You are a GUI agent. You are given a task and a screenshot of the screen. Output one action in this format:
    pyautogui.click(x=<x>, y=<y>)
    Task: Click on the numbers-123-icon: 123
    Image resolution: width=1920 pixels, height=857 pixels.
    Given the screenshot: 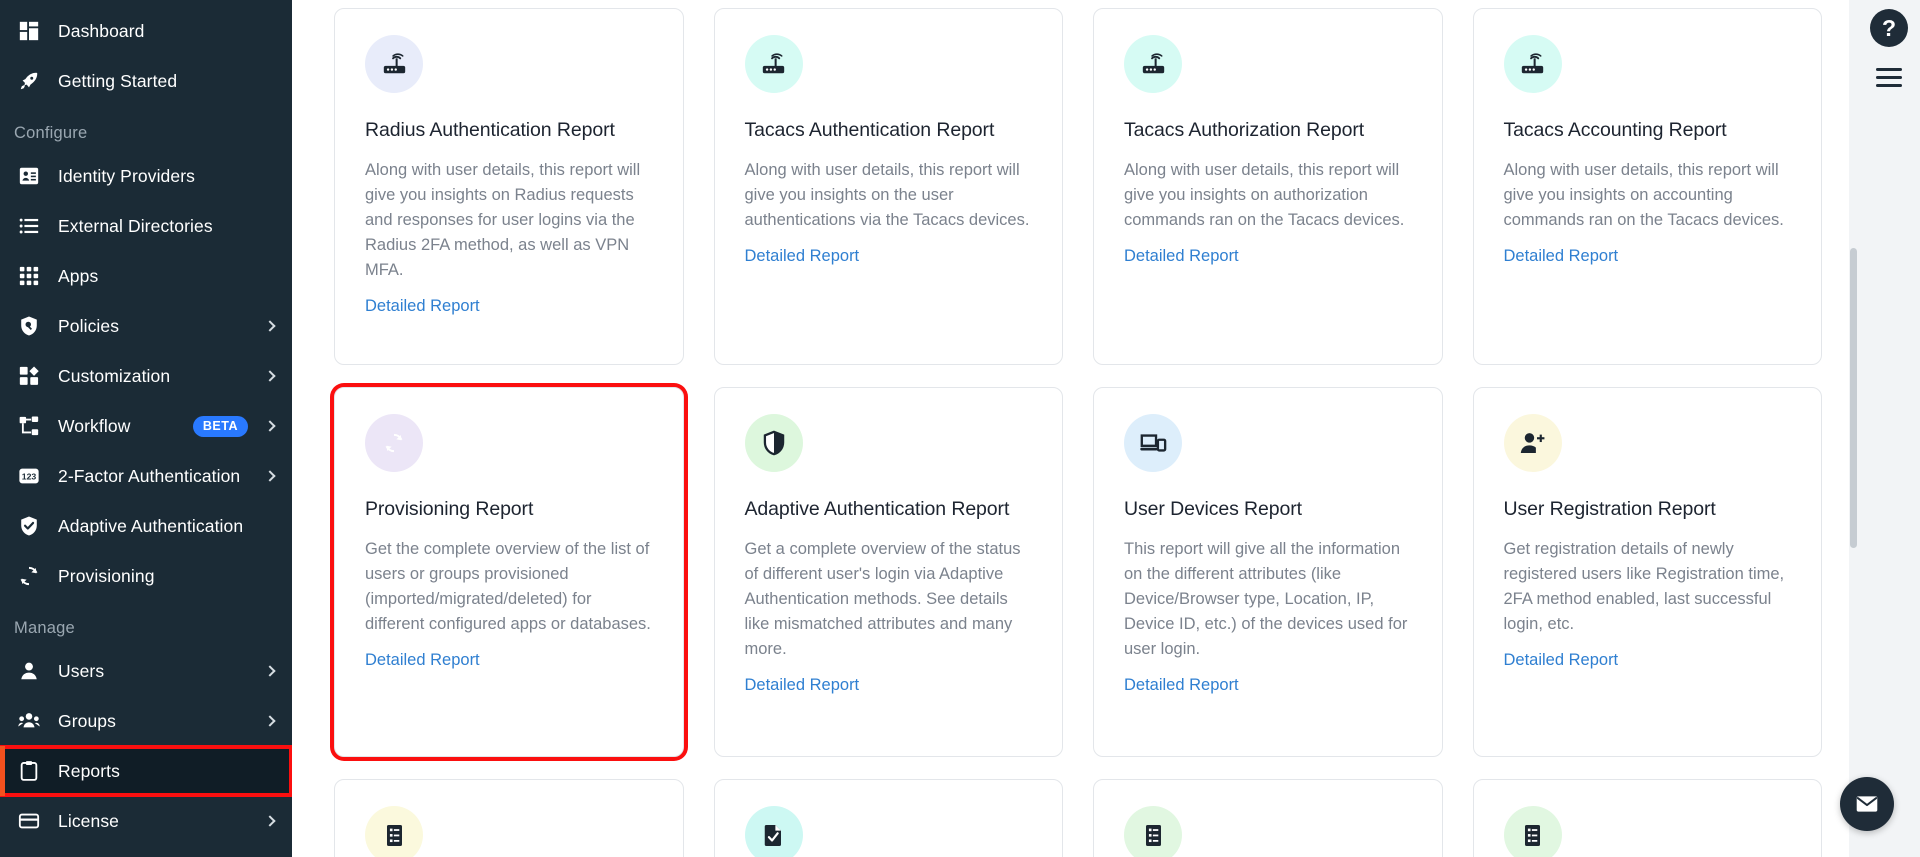 What is the action you would take?
    pyautogui.click(x=29, y=476)
    